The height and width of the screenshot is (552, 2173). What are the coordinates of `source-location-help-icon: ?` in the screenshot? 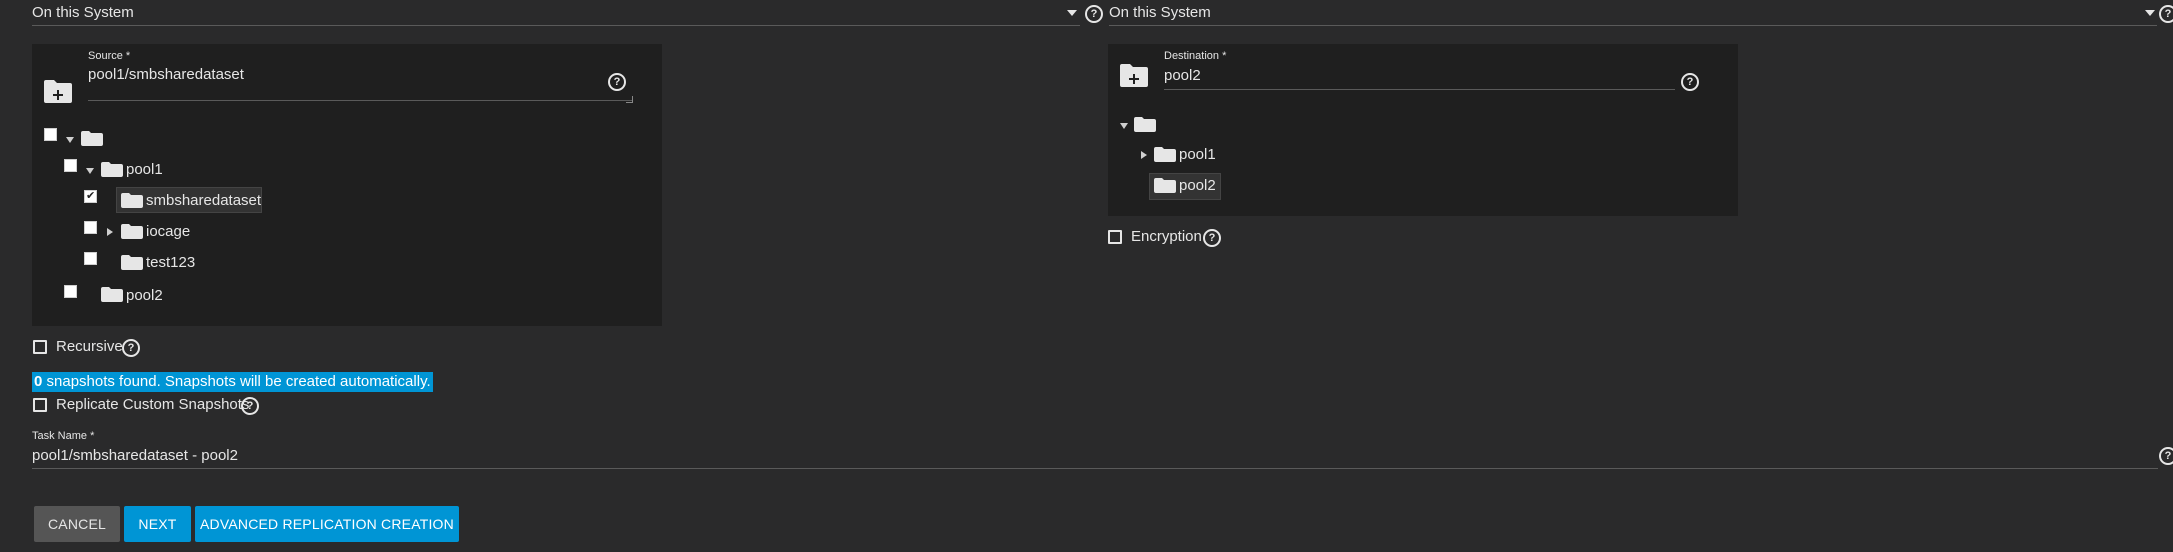 It's located at (1094, 14).